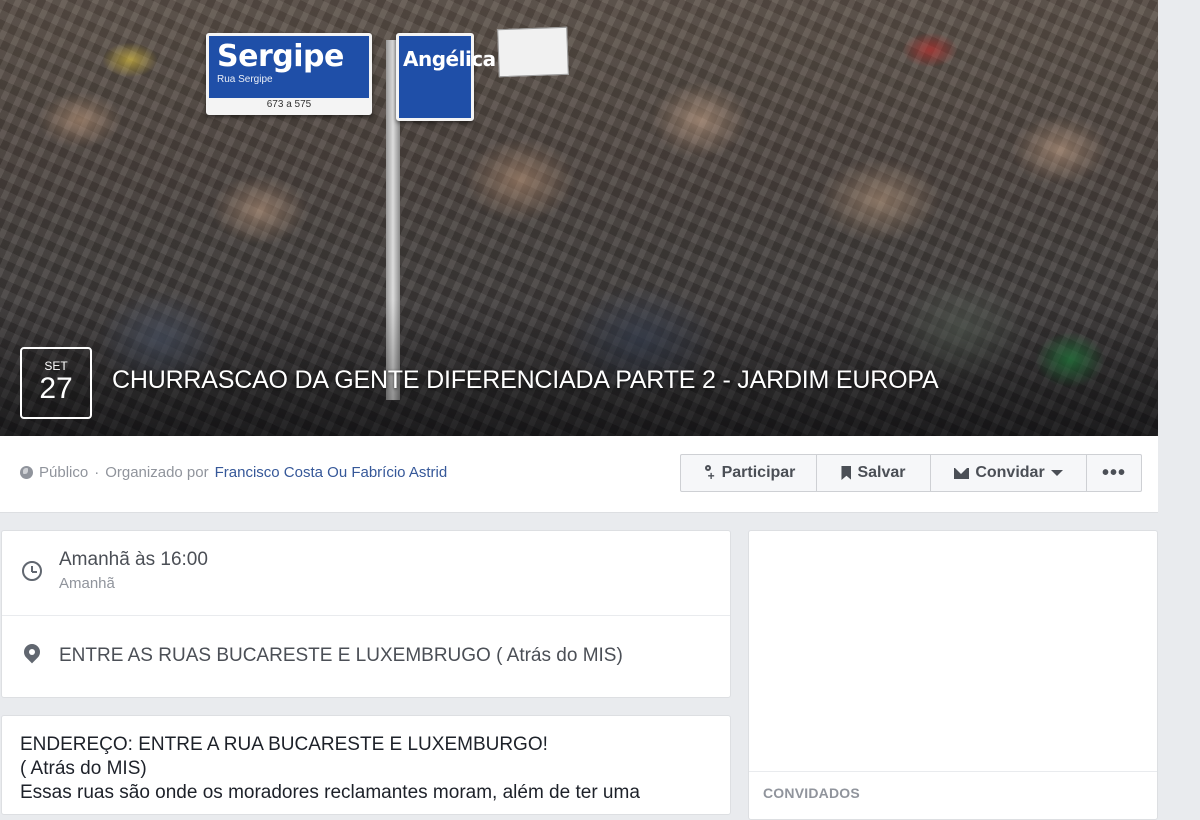 The height and width of the screenshot is (820, 1200). I want to click on organized-by-label: Organizado por, so click(157, 472).